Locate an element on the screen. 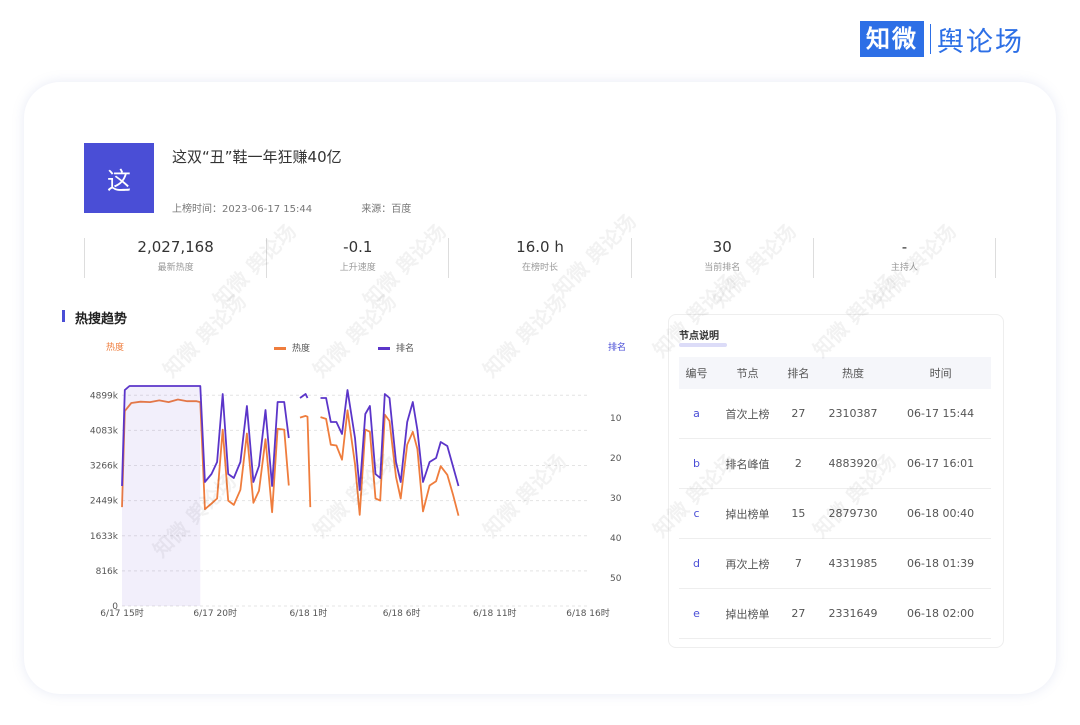 This screenshot has height=725, width=1080. cell-time: 06-18 01:39 is located at coordinates (940, 563).